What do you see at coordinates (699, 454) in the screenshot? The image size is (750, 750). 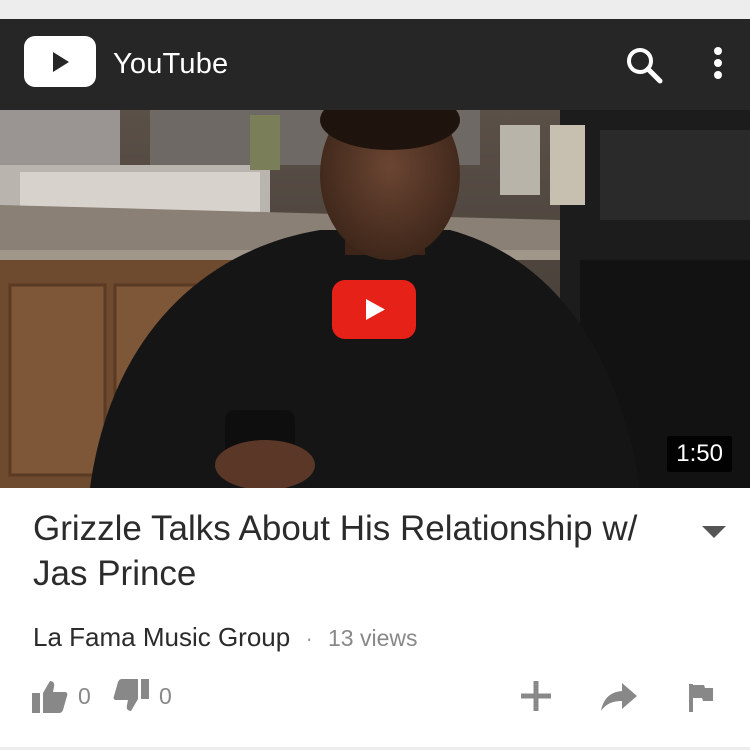 I see `duration-badge: 1:50` at bounding box center [699, 454].